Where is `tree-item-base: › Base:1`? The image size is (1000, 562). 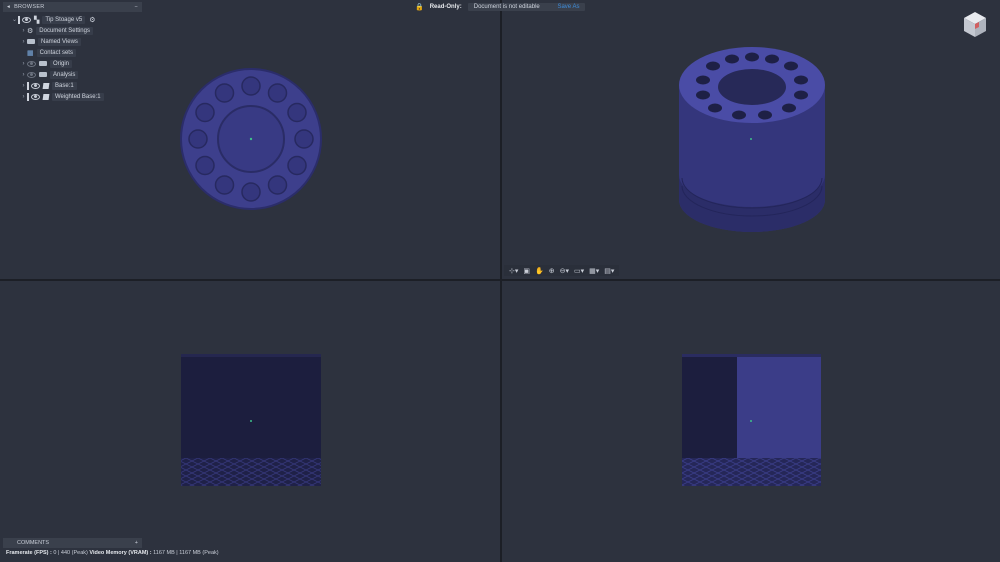 tree-item-base: › Base:1 is located at coordinates (72, 85).